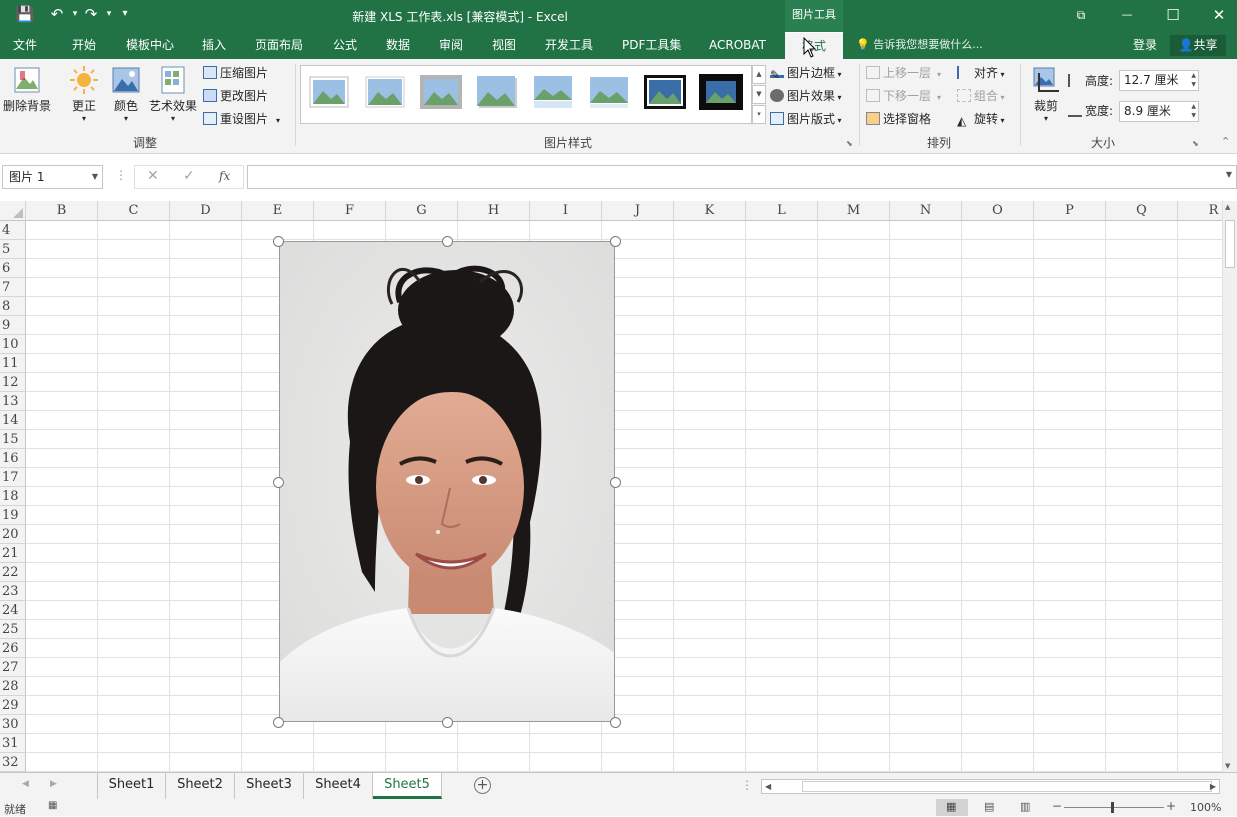 The height and width of the screenshot is (817, 1237). What do you see at coordinates (1227, 207) in the screenshot?
I see `scroll-up-icon: ▲` at bounding box center [1227, 207].